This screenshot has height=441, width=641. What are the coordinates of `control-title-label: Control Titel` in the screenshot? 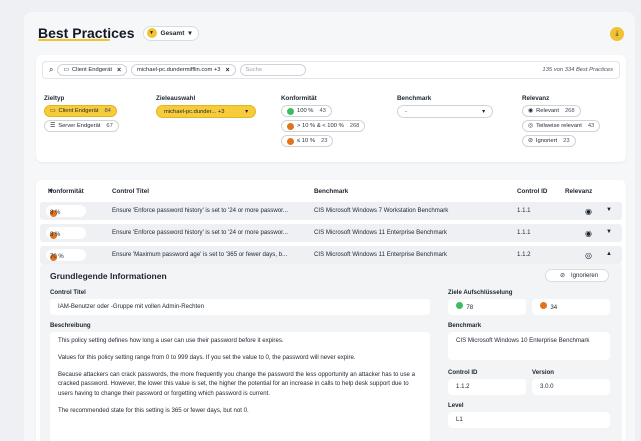 It's located at (68, 292).